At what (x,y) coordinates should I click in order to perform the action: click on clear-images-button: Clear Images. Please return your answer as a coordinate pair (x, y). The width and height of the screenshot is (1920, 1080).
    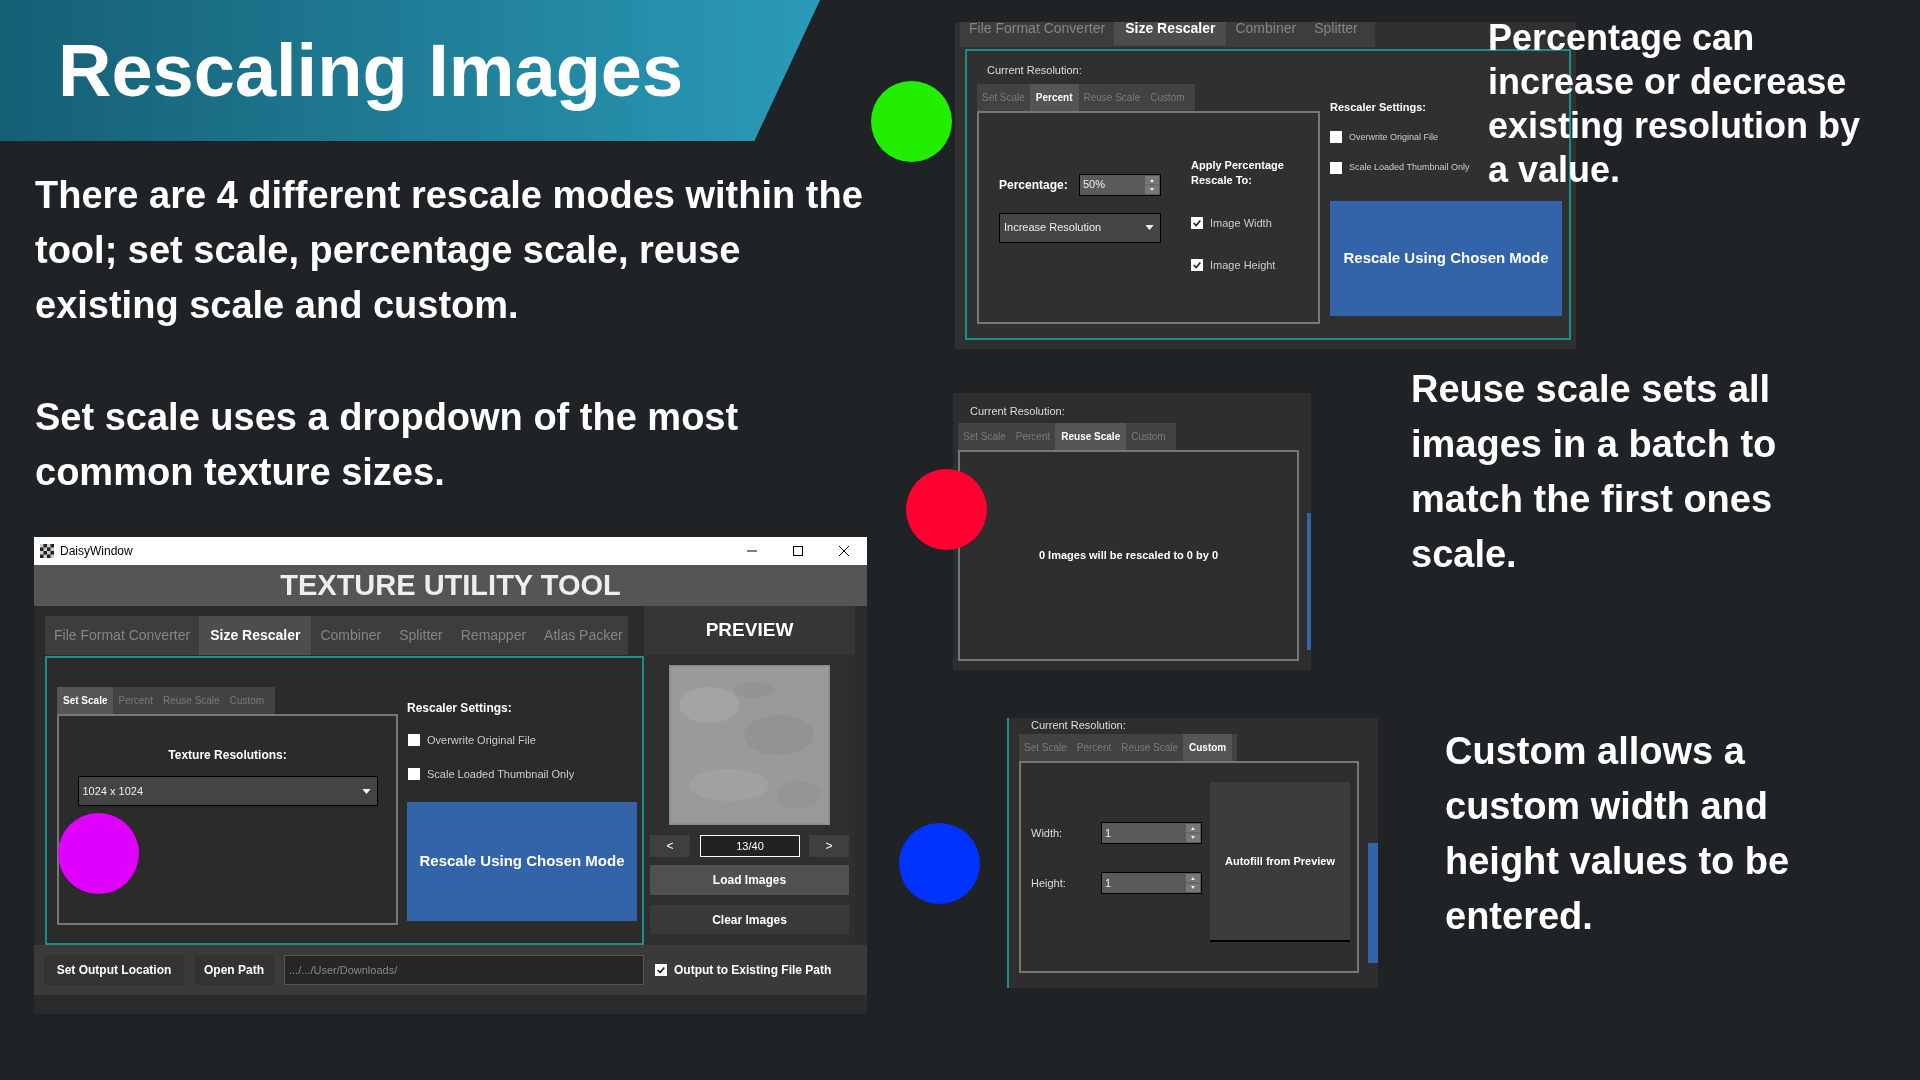
    Looking at the image, I should click on (749, 919).